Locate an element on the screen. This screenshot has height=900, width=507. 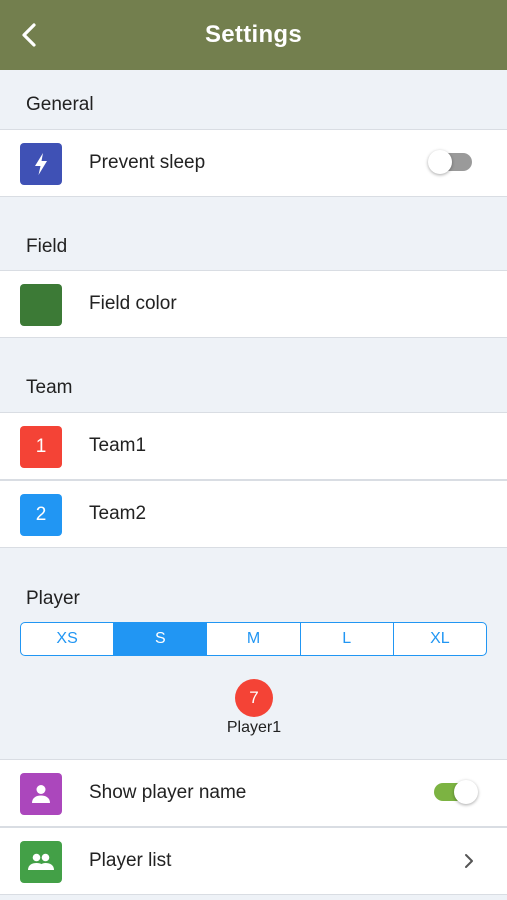
field-color-swatch is located at coordinates (41, 305).